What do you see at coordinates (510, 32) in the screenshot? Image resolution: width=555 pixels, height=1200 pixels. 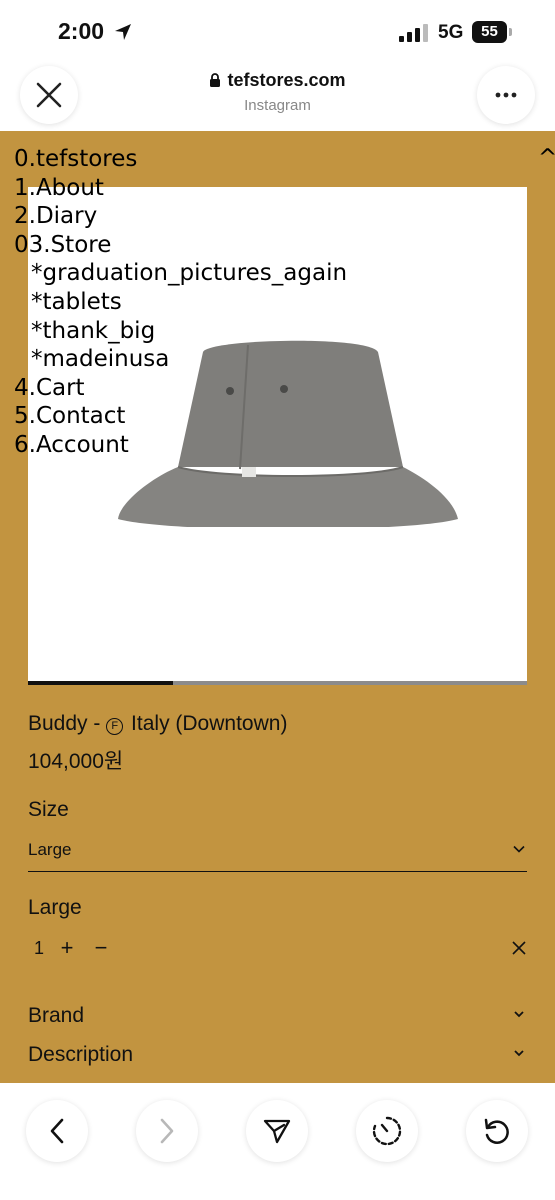 I see `battery-cap` at bounding box center [510, 32].